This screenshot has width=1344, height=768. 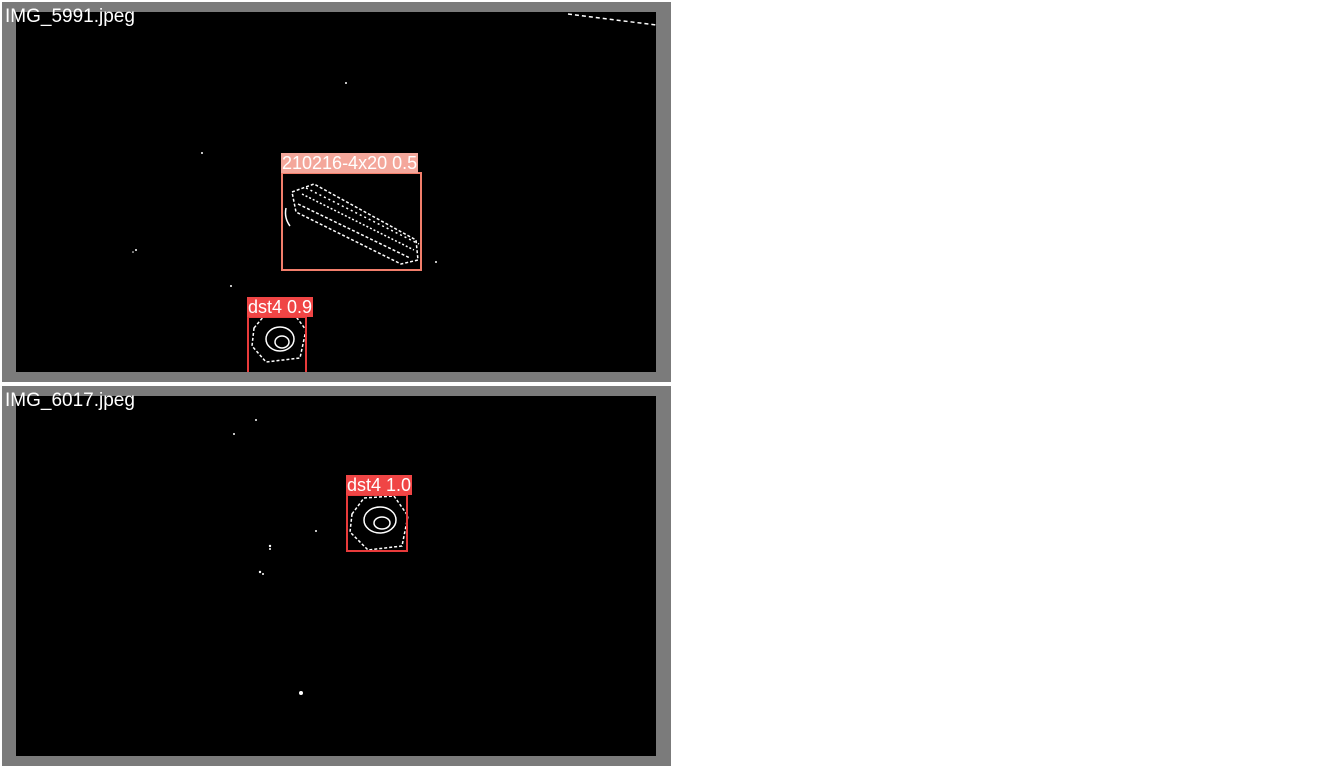 I want to click on detection-label-nut: dst4 1.0, so click(x=379, y=485).